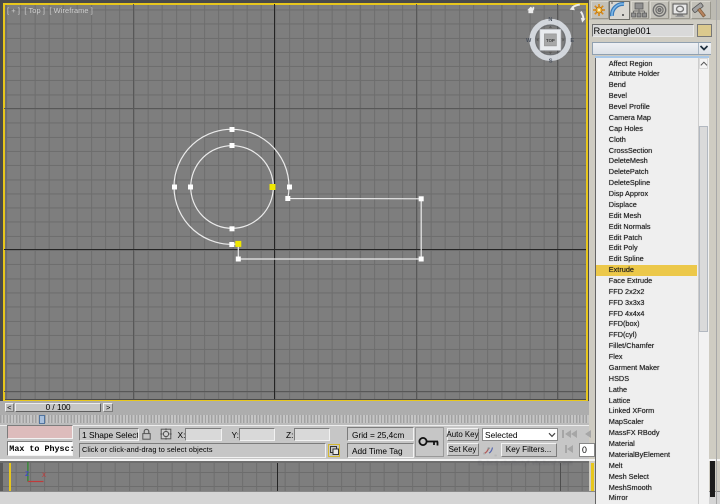 This screenshot has width=720, height=504. I want to click on svg-text: E, so click(572, 41).